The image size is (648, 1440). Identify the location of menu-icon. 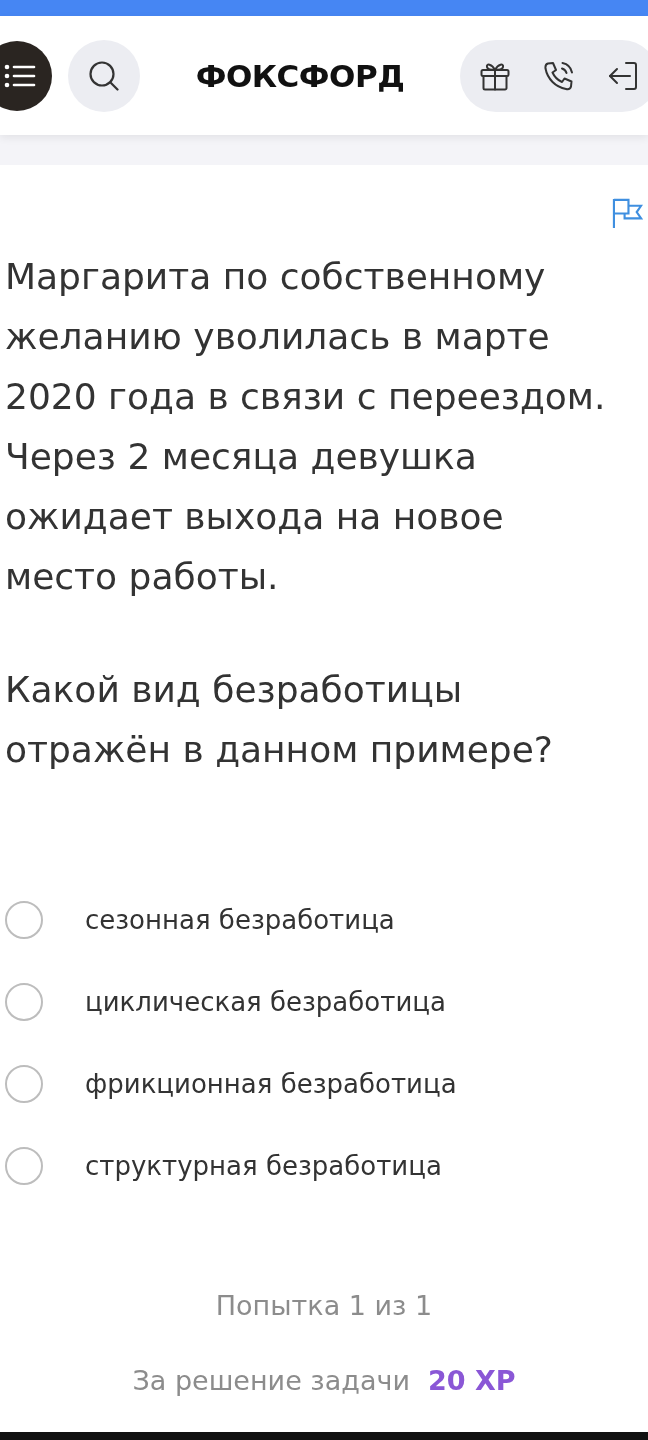
(20, 75).